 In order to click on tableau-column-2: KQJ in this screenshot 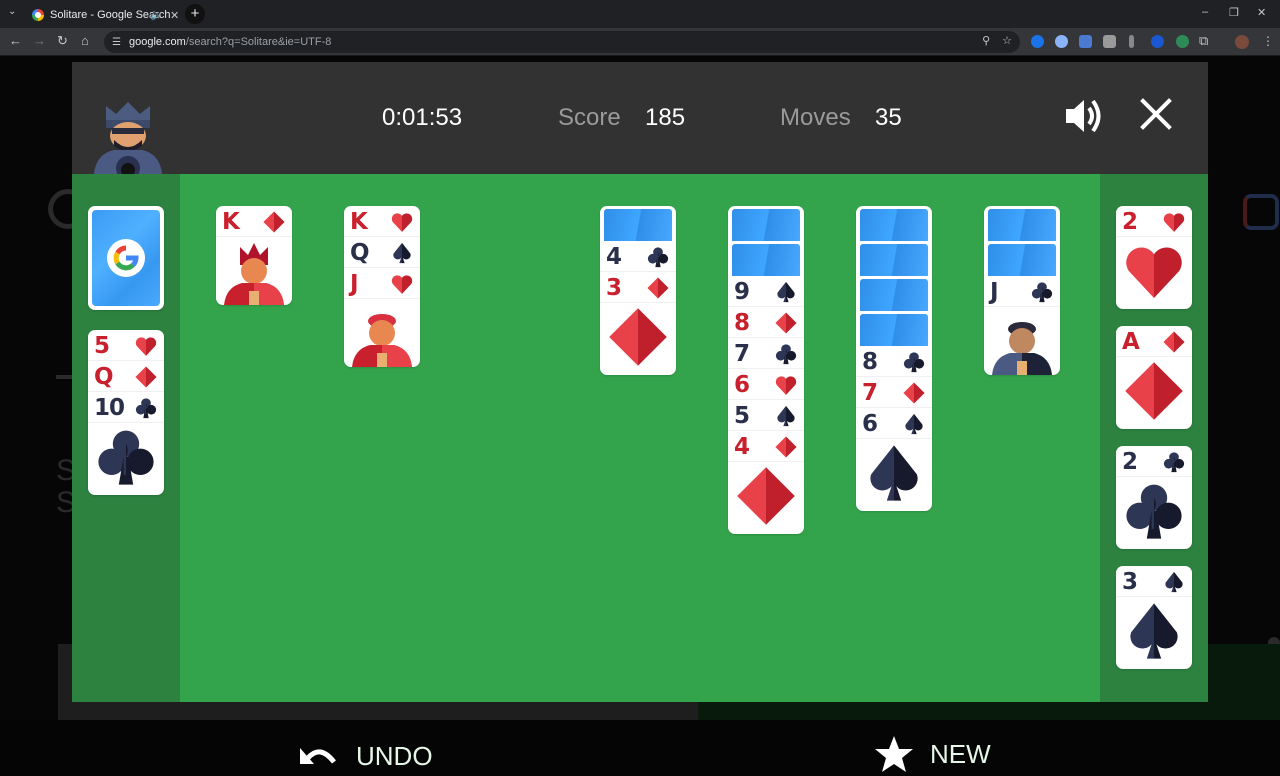, I will do `click(382, 286)`.